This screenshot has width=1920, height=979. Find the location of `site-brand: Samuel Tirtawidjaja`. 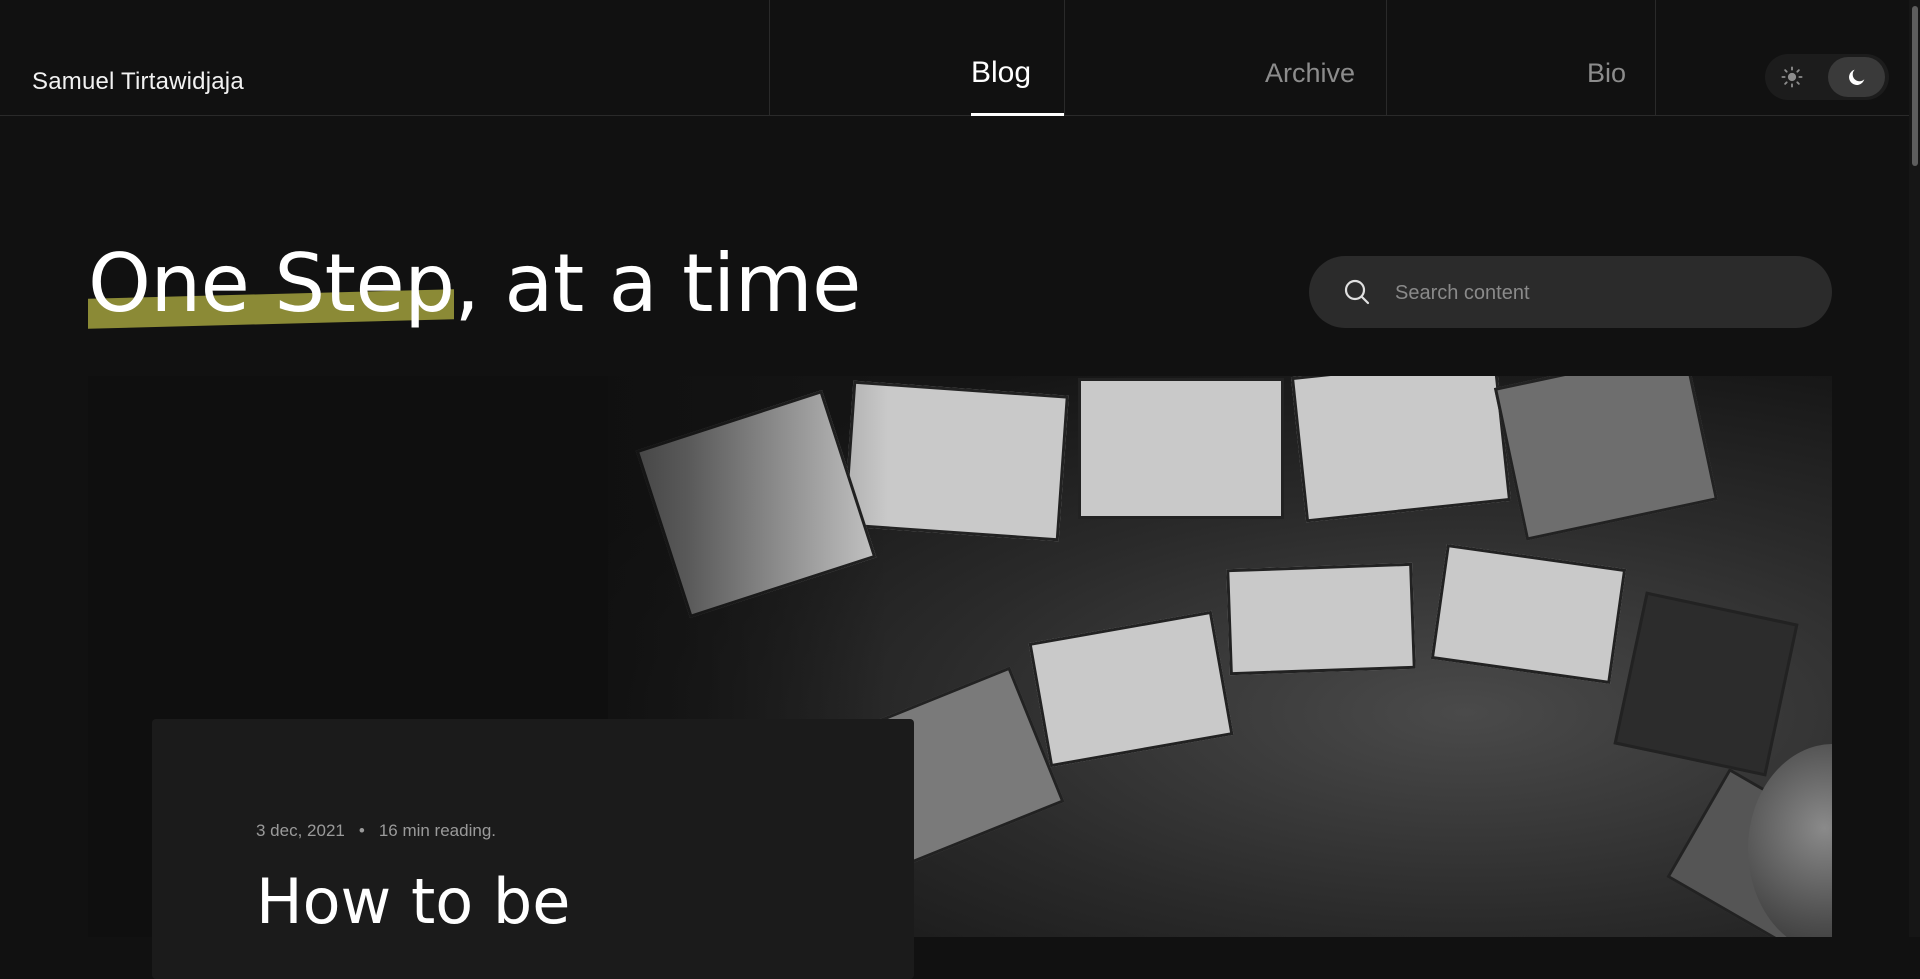

site-brand: Samuel Tirtawidjaja is located at coordinates (138, 82).